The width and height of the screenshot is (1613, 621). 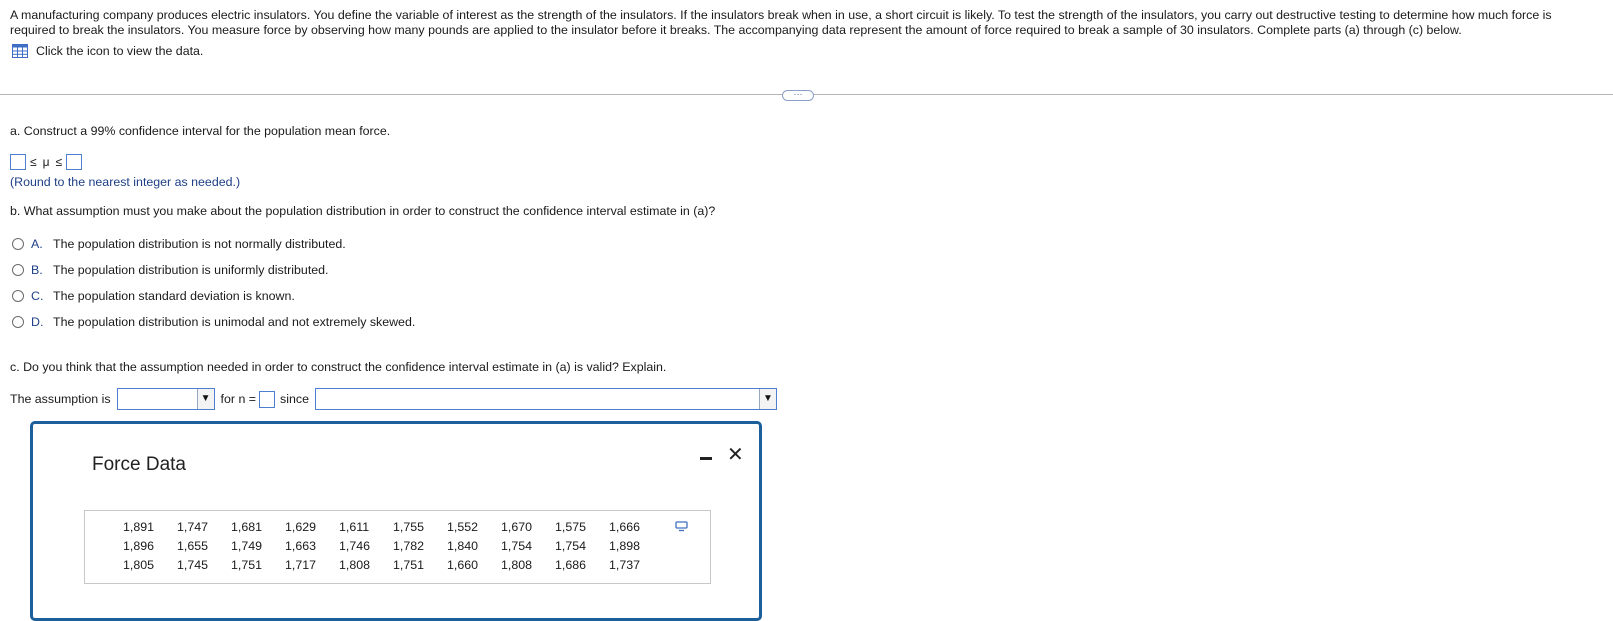 What do you see at coordinates (139, 526) in the screenshot?
I see `table-cell: 1,891` at bounding box center [139, 526].